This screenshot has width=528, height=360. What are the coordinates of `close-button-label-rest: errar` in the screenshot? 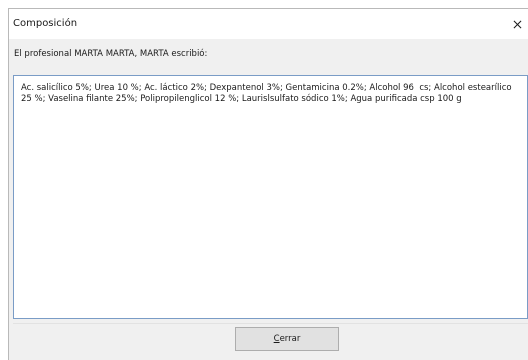 It's located at (290, 339).